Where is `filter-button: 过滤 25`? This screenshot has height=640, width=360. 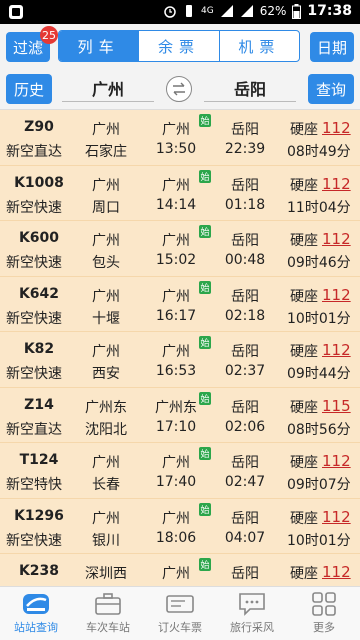
filter-button: 过滤 25 is located at coordinates (32, 44).